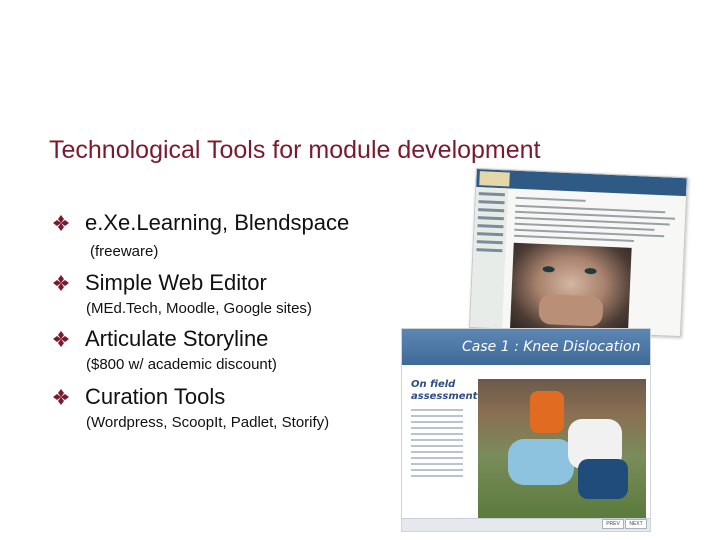 The image size is (720, 540). I want to click on storyline-title-bar: Case 1 : Knee Dislocation, so click(526, 347).